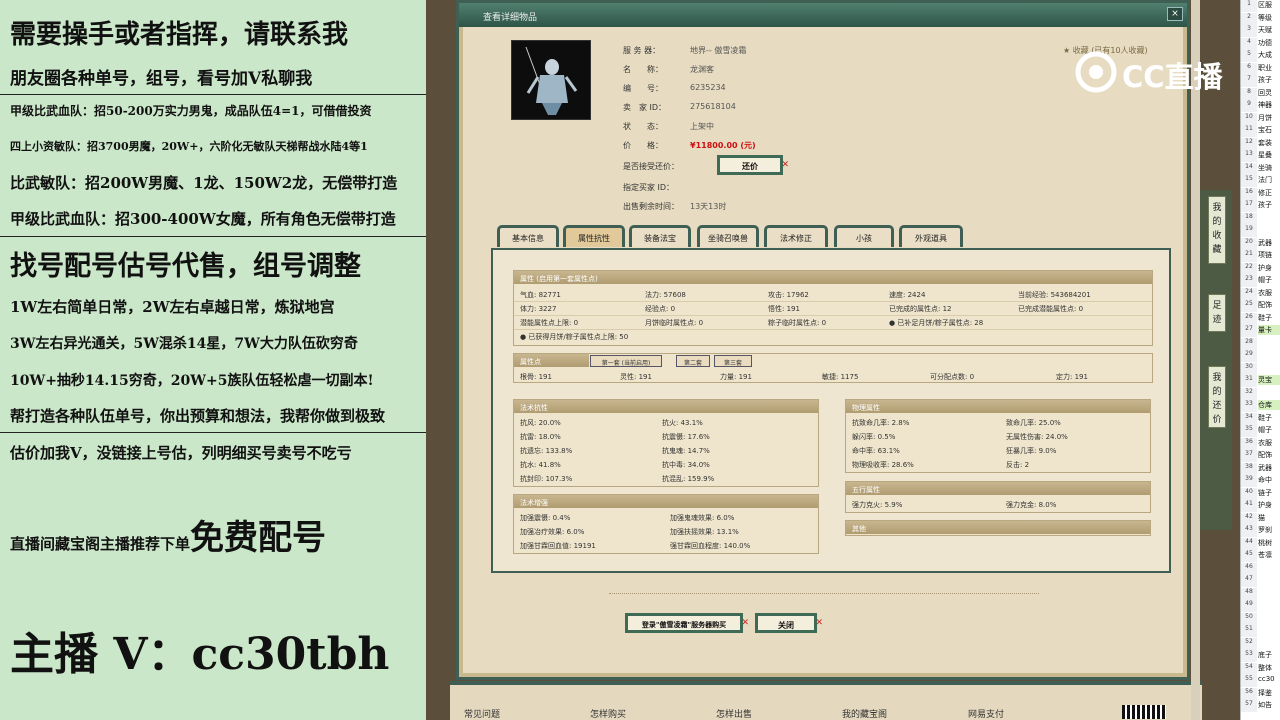 Image resolution: width=1280 pixels, height=720 pixels. Describe the element at coordinates (1269, 118) in the screenshot. I see `row-cell: 月饼` at that location.